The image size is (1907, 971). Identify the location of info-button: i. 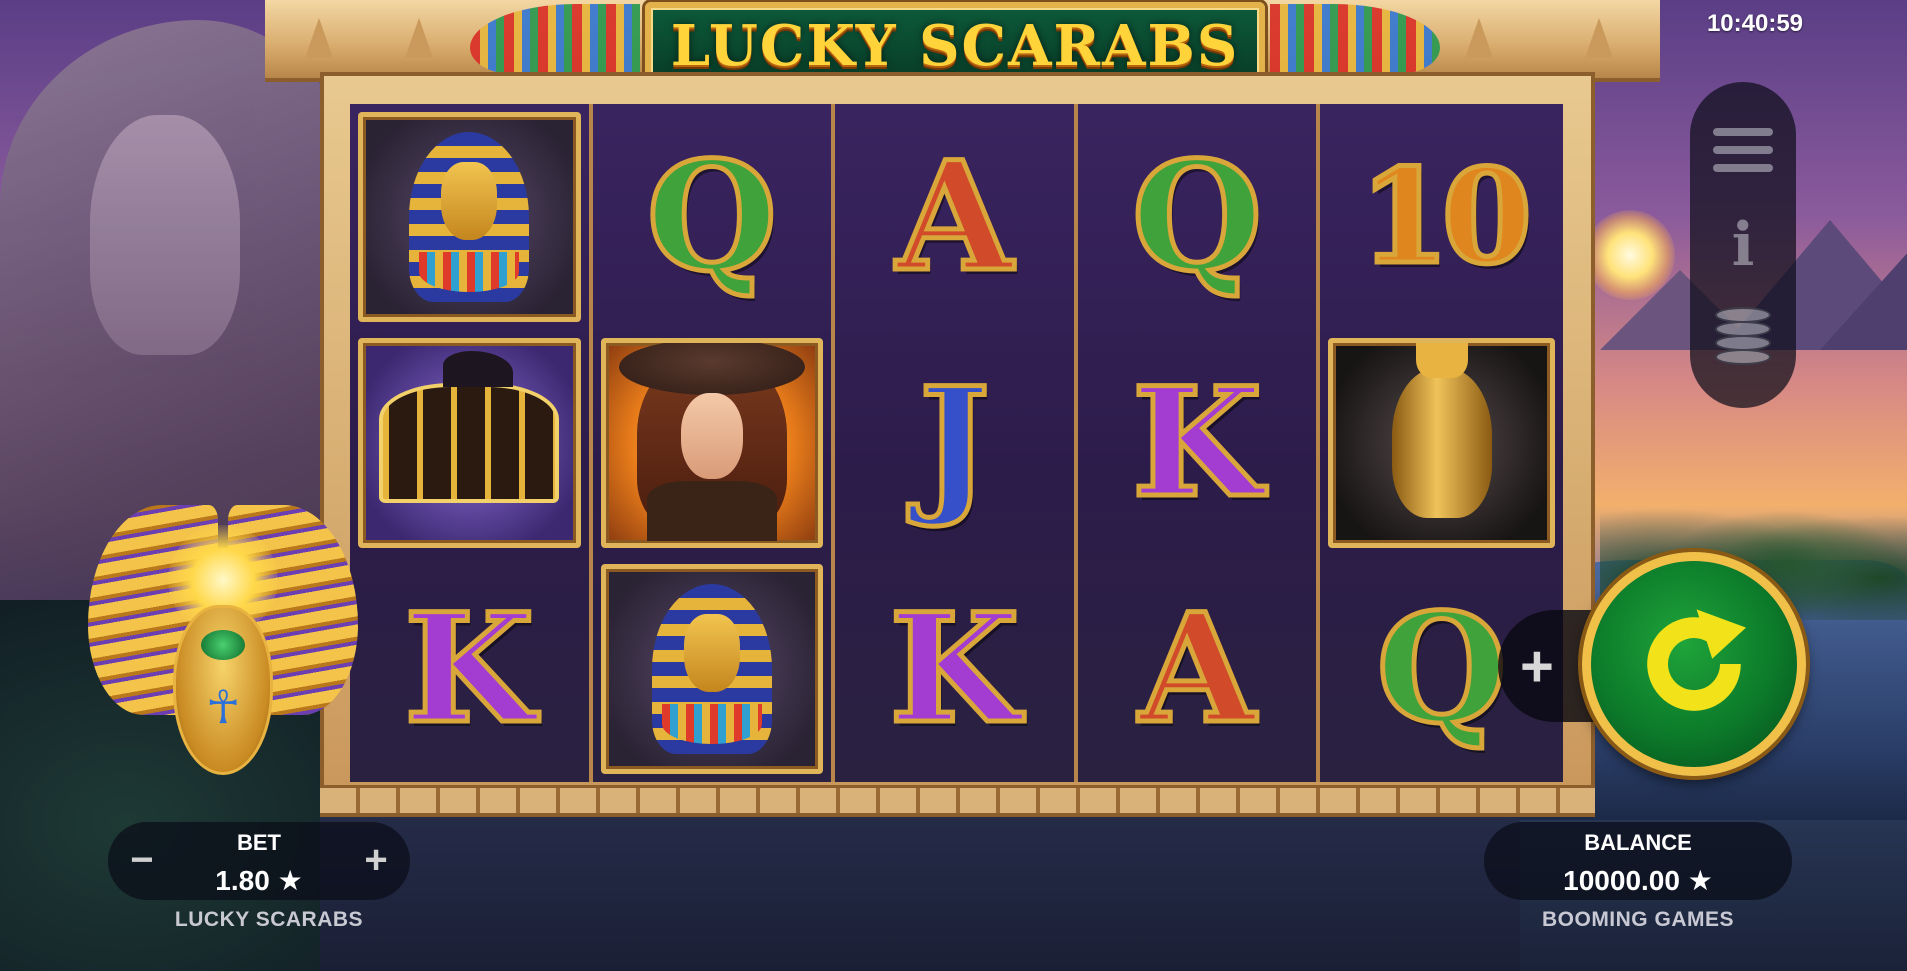
(1743, 245).